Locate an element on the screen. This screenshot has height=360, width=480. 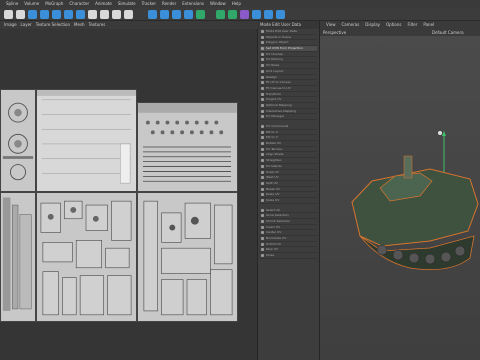
viewport-menu-view: View is located at coordinates (331, 24).